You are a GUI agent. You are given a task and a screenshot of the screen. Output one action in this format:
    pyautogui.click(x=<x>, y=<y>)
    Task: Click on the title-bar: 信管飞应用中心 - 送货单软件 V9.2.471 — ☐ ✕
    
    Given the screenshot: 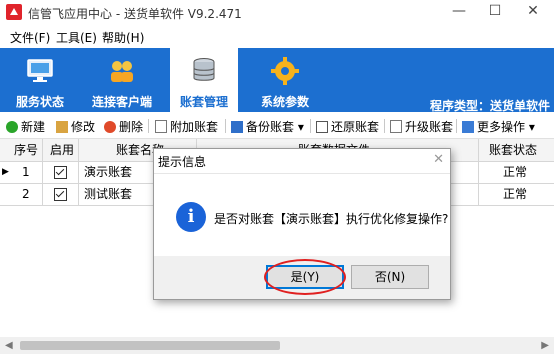 What is the action you would take?
    pyautogui.click(x=277, y=12)
    